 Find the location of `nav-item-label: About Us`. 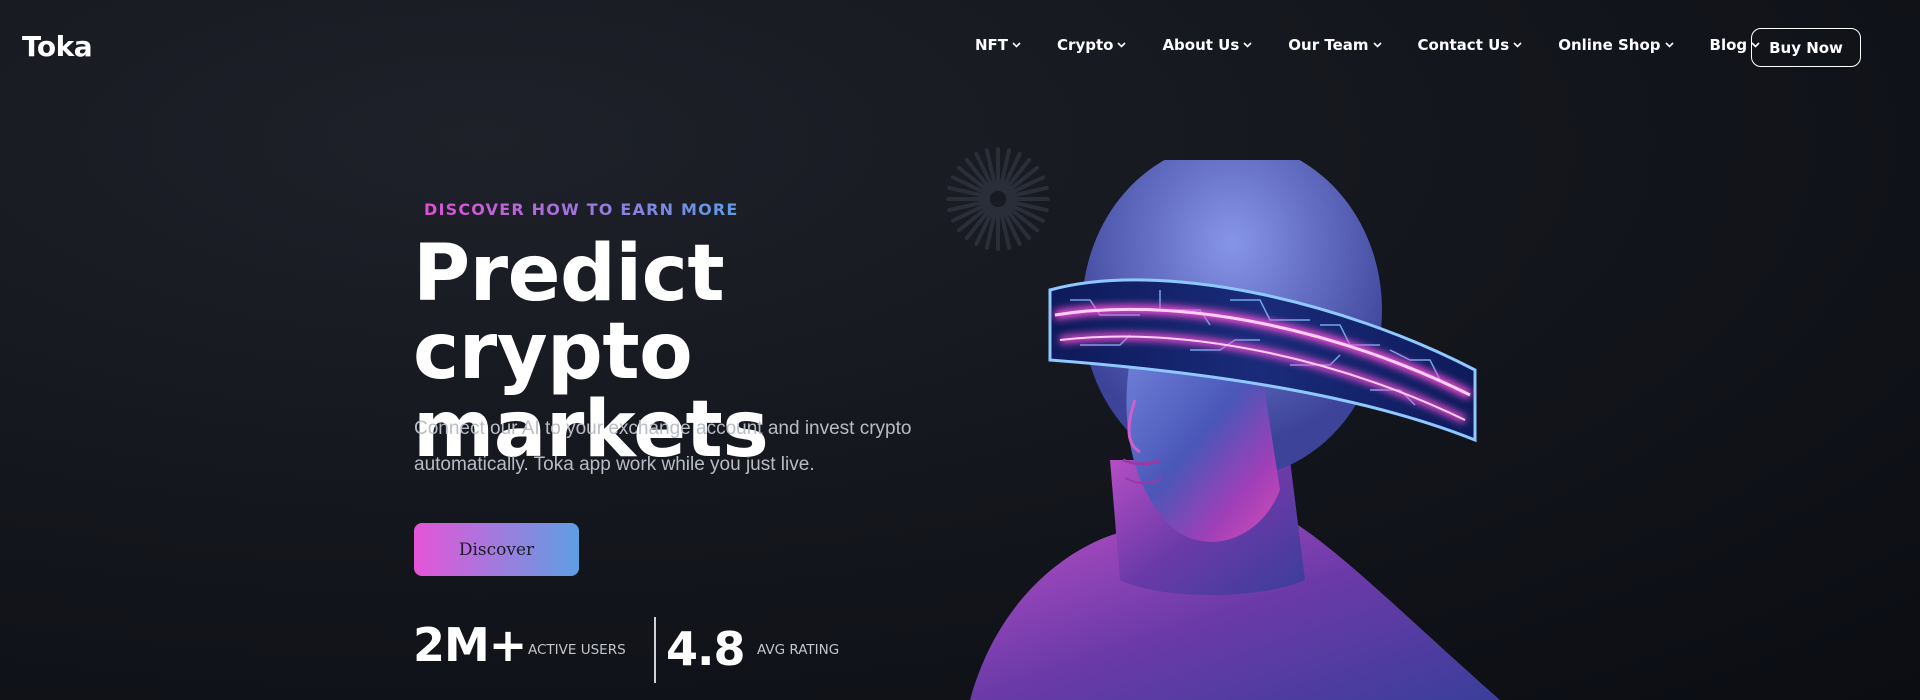

nav-item-label: About Us is located at coordinates (1201, 45).